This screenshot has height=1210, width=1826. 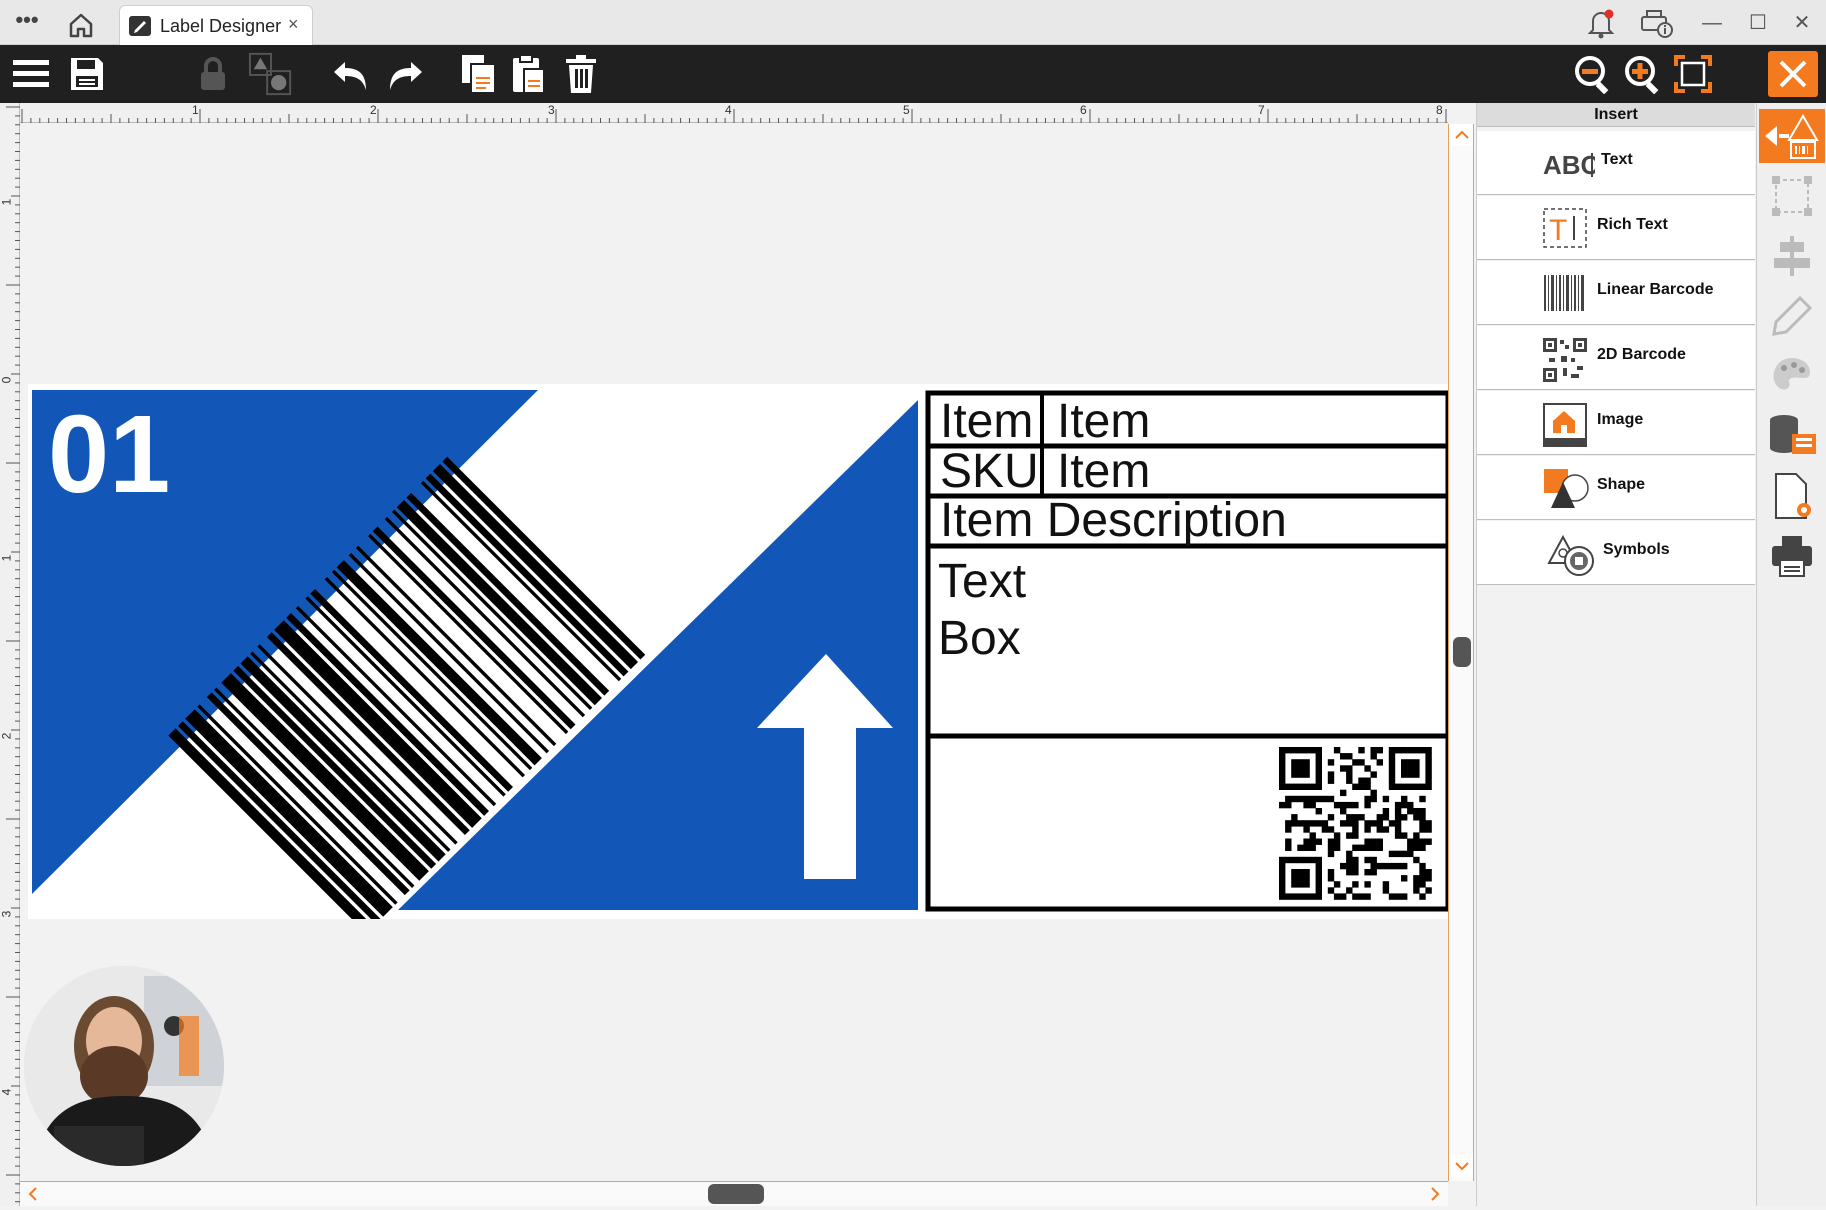 I want to click on scroll-up-icon, so click(x=1462, y=135).